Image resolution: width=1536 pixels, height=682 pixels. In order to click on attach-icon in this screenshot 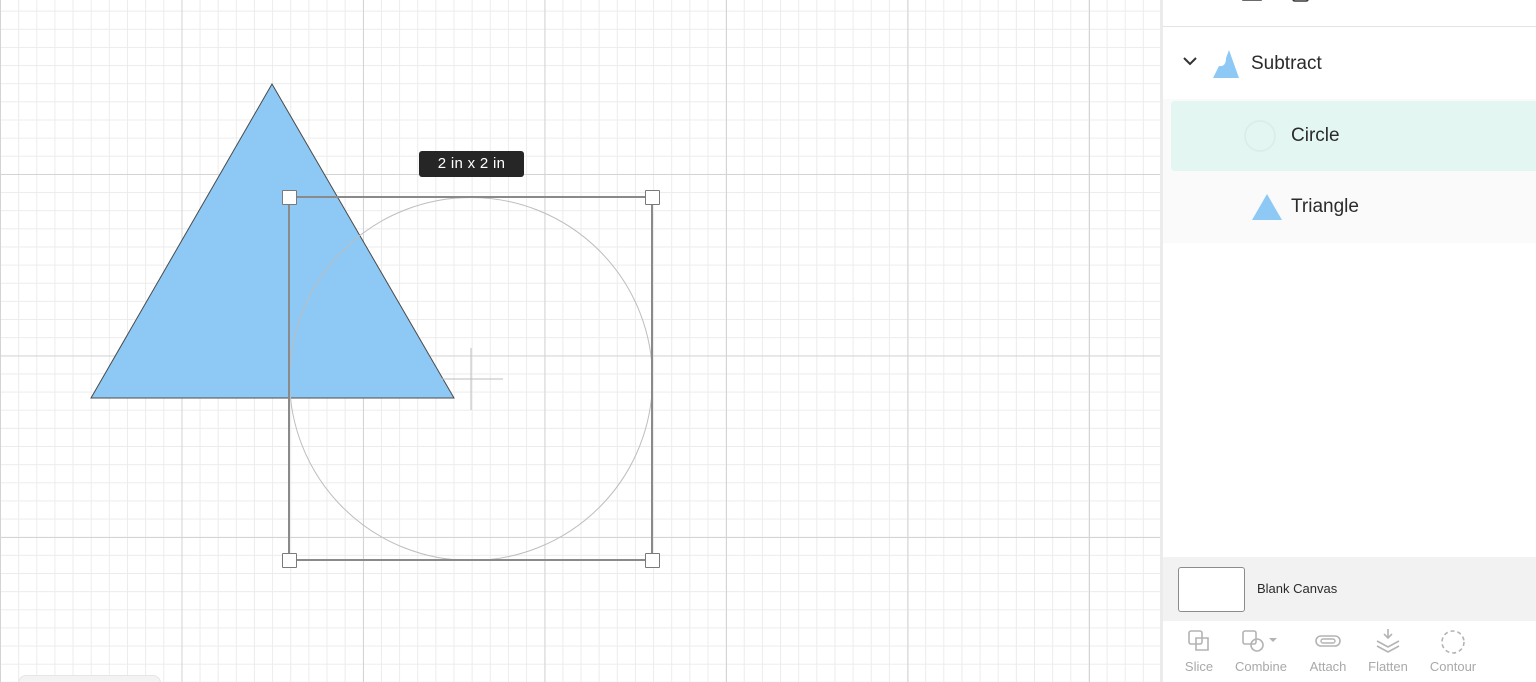, I will do `click(1328, 641)`.